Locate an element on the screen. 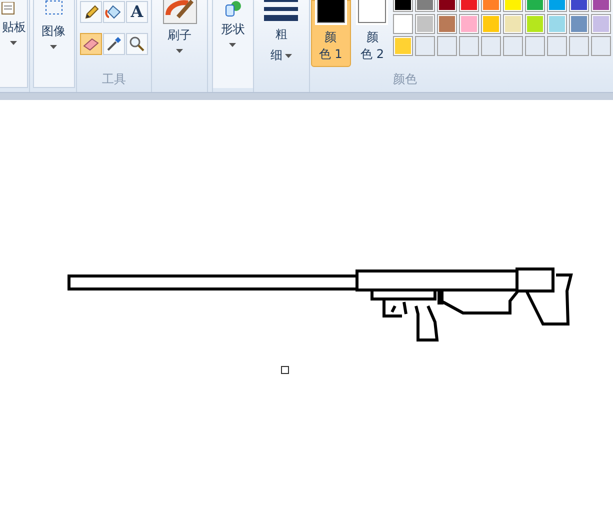  magnifier-tool-button is located at coordinates (137, 44).